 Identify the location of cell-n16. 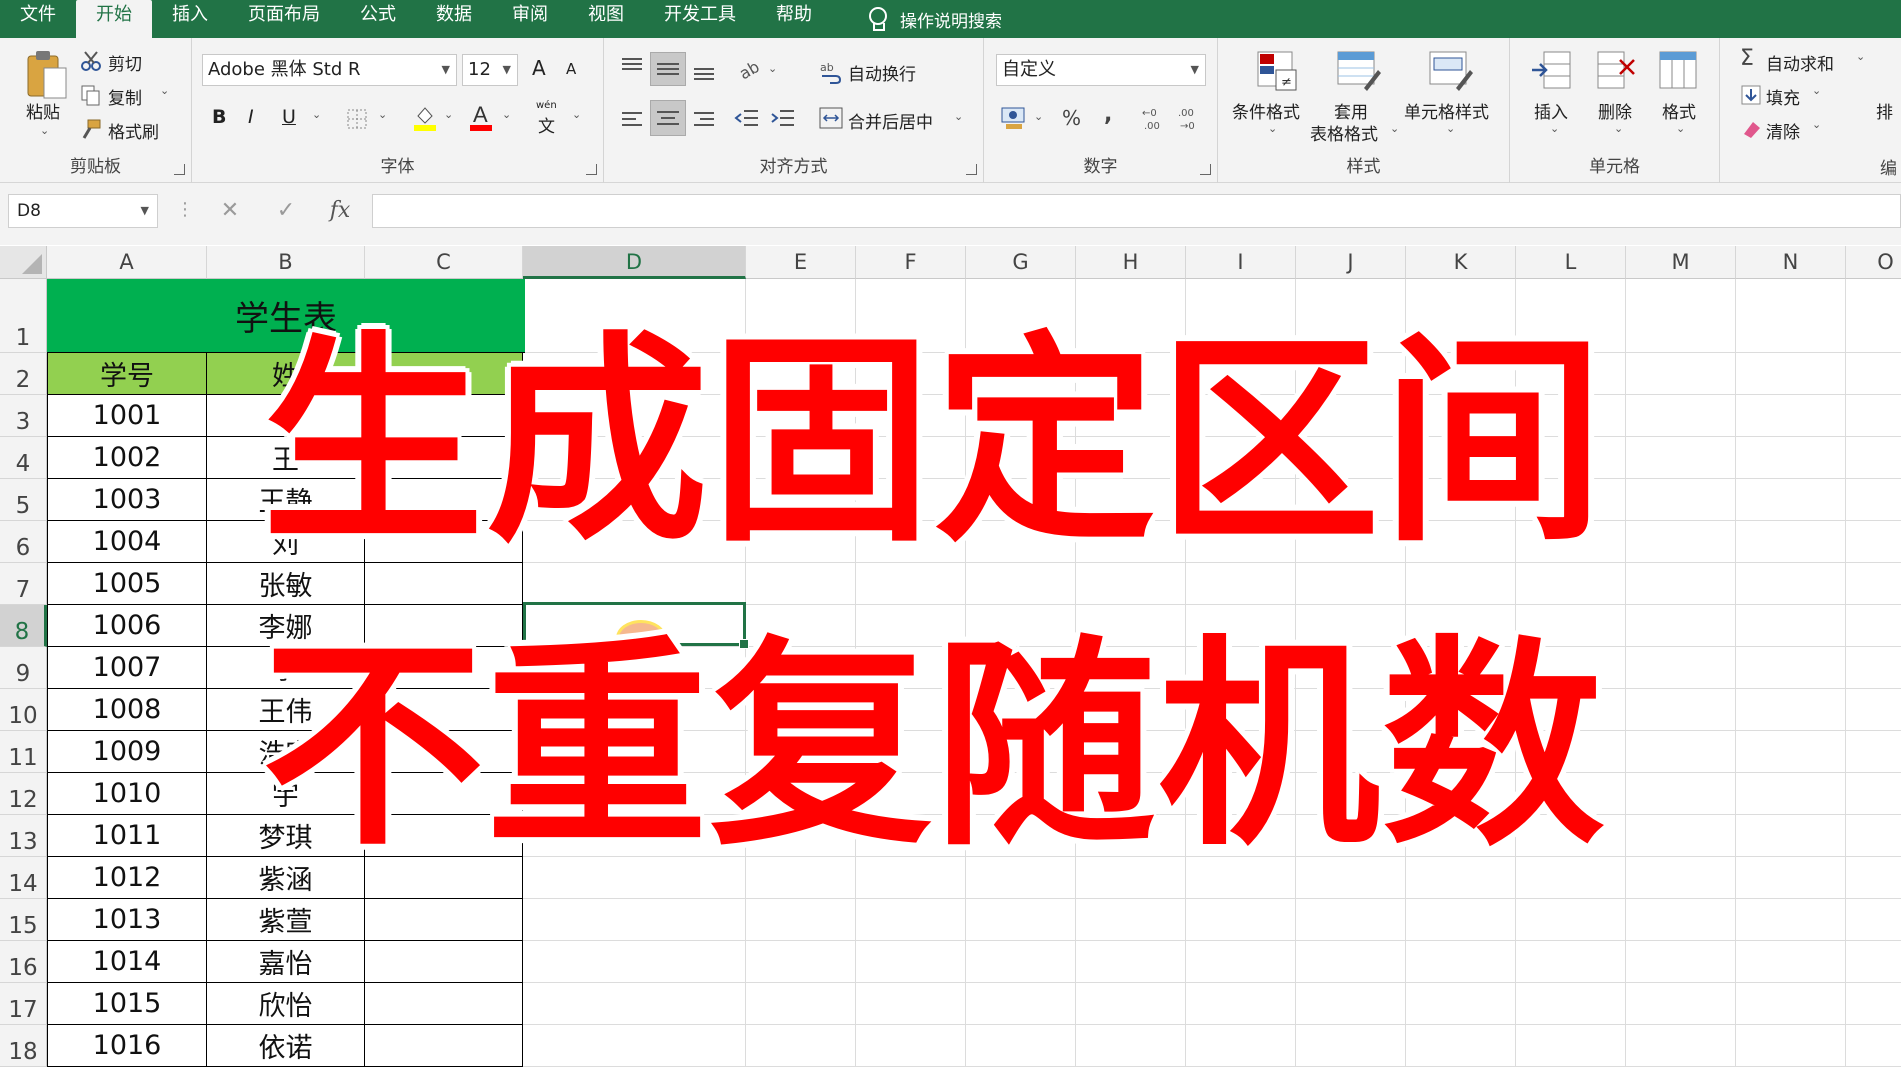
(1791, 962).